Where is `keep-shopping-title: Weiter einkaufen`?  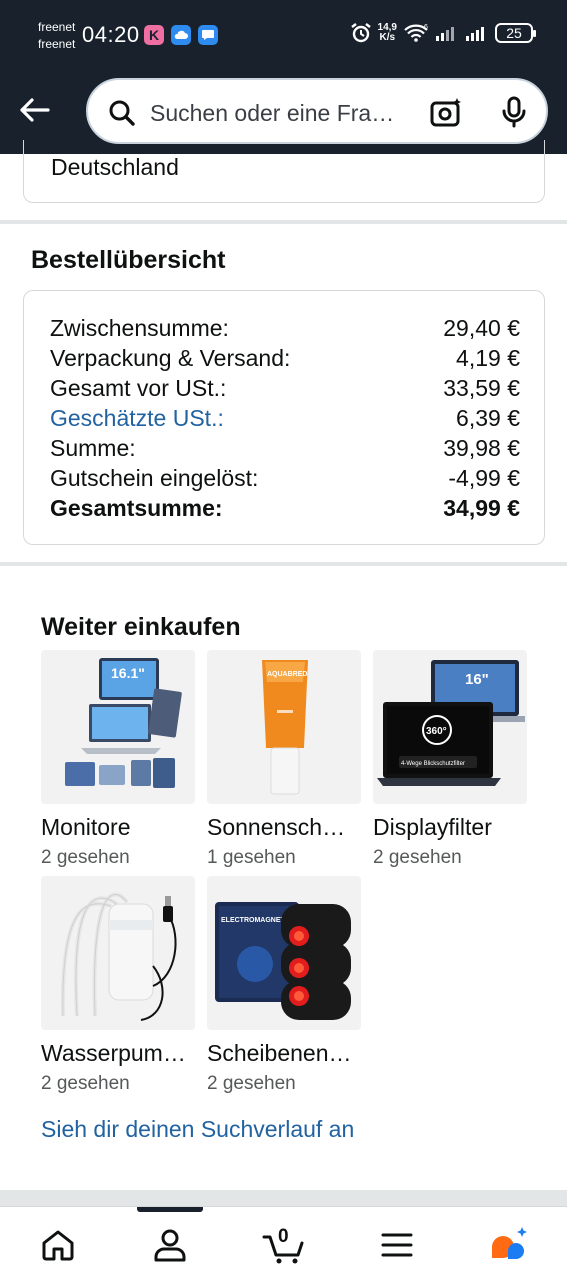 keep-shopping-title: Weiter einkaufen is located at coordinates (141, 627).